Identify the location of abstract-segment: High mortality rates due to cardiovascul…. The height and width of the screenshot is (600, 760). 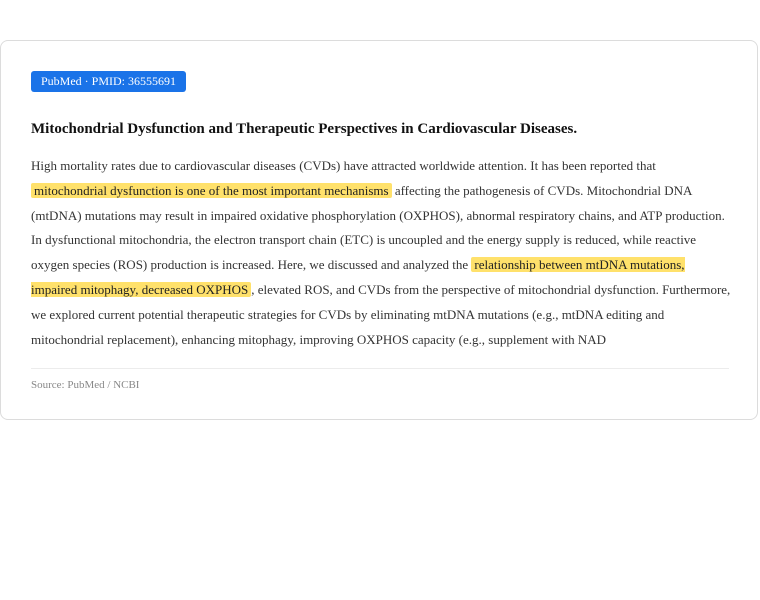
(343, 165).